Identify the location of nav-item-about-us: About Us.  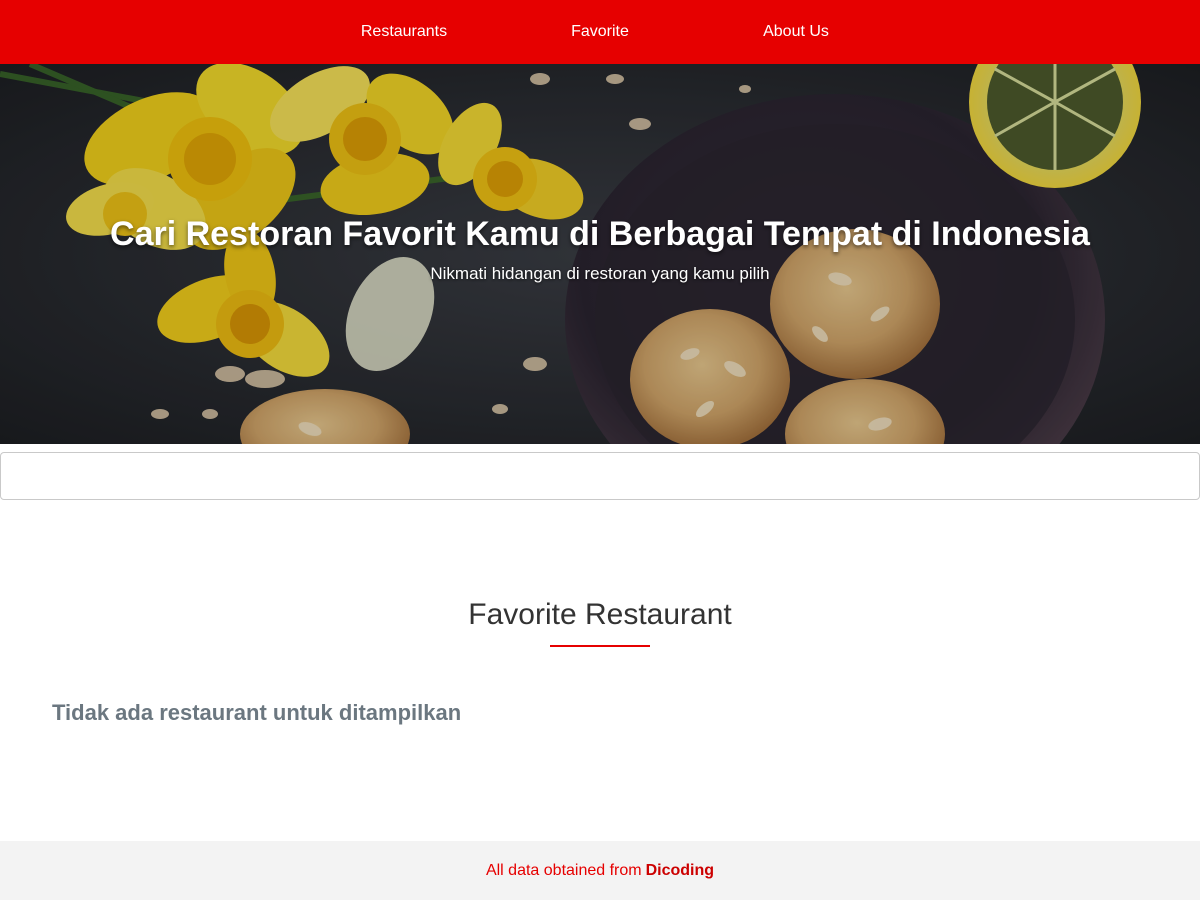
(796, 32).